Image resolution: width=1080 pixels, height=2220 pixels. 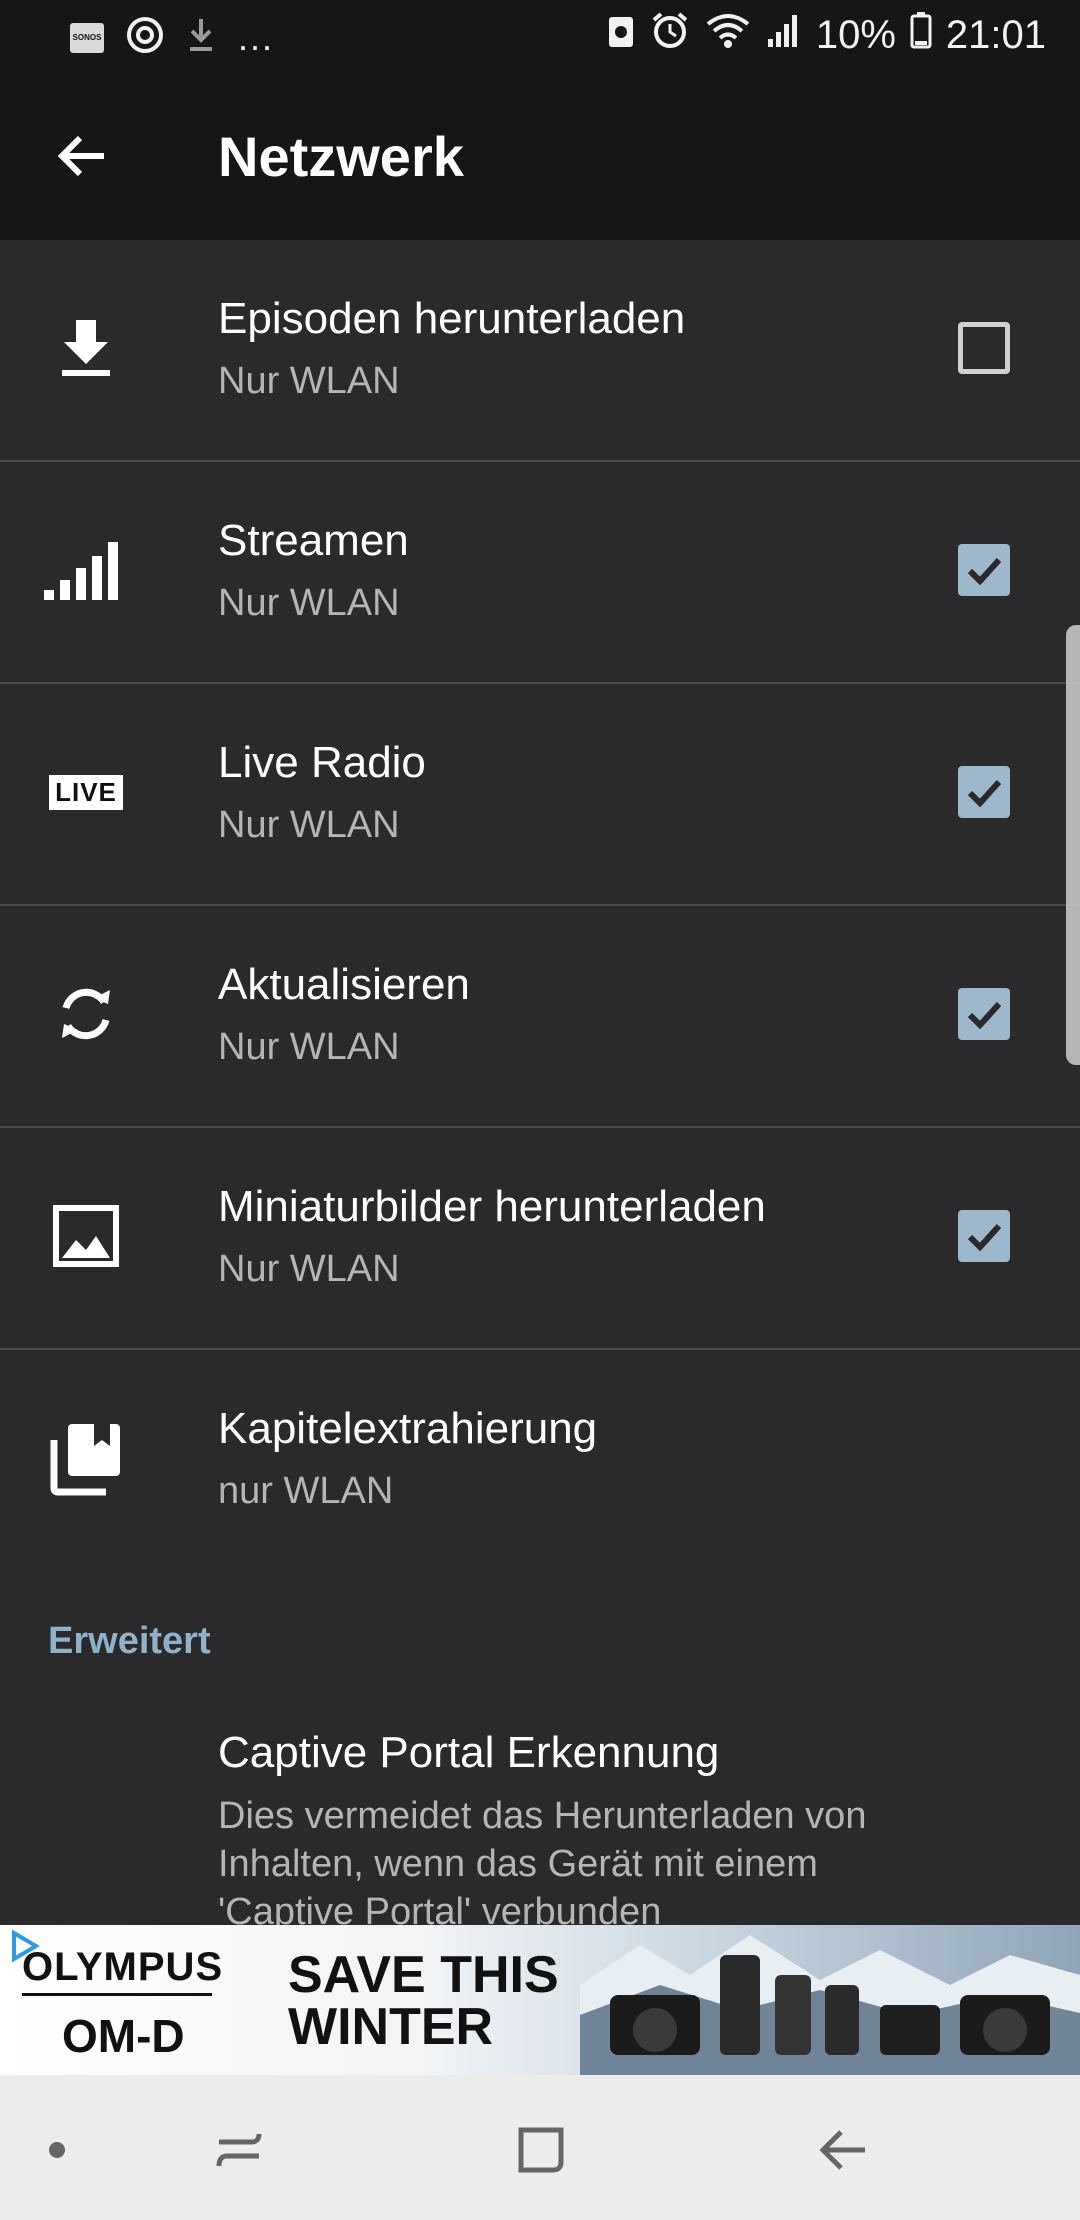 I want to click on dot-icon, so click(x=57, y=2150).